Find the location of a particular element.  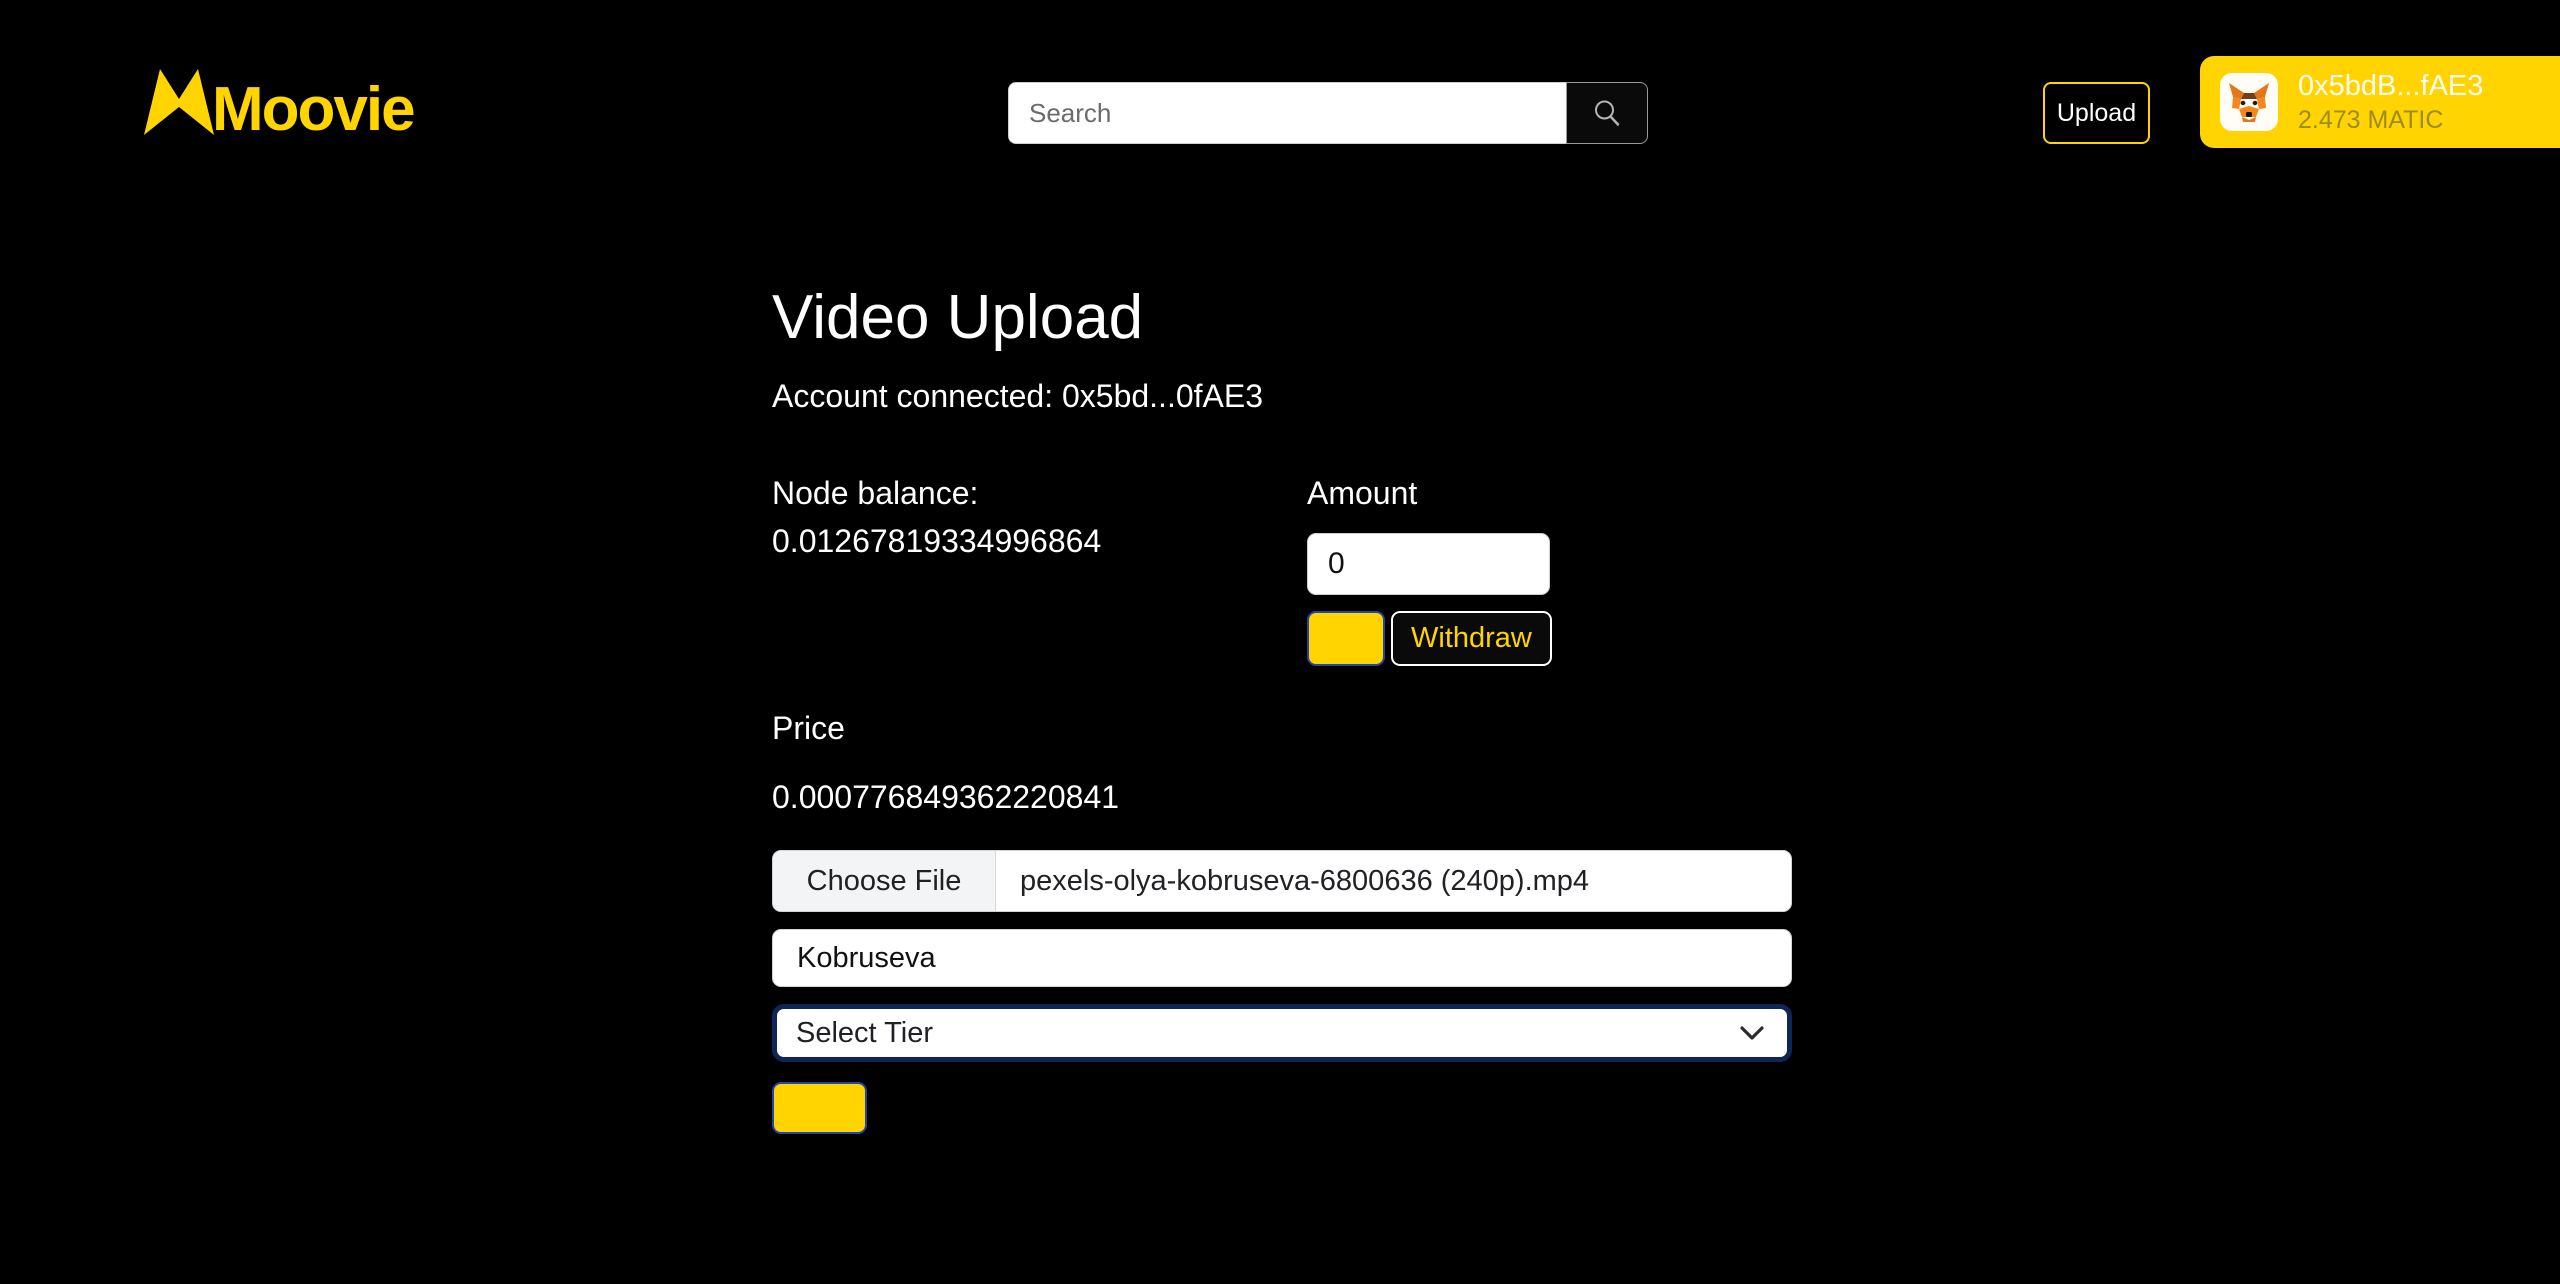

brand-logo: Moovie is located at coordinates (278, 103).